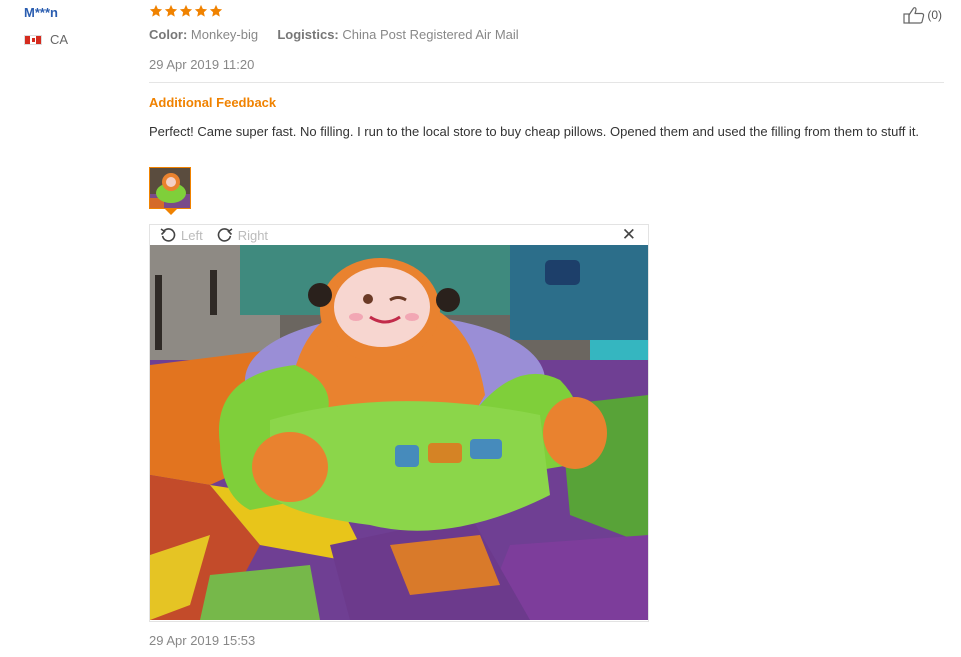  What do you see at coordinates (399, 235) in the screenshot?
I see `image-viewer-toolbar: Left Right ✕` at bounding box center [399, 235].